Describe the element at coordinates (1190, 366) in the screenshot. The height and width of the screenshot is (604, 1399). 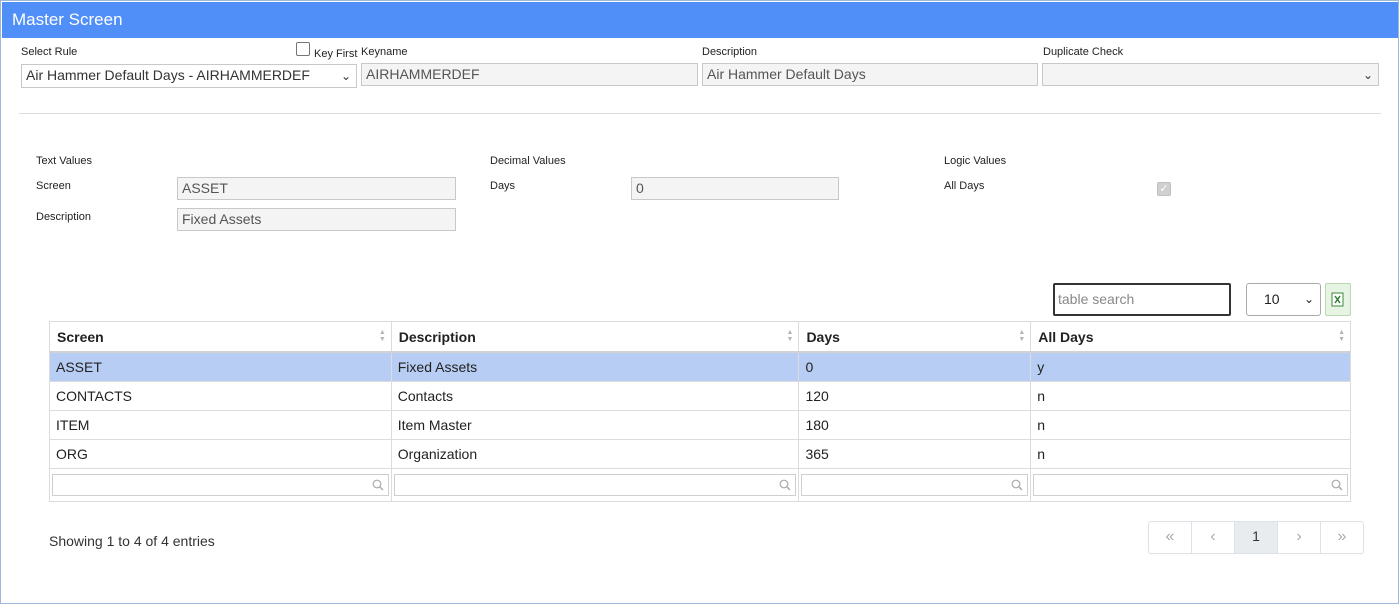
I see `cell-all-days: y` at that location.